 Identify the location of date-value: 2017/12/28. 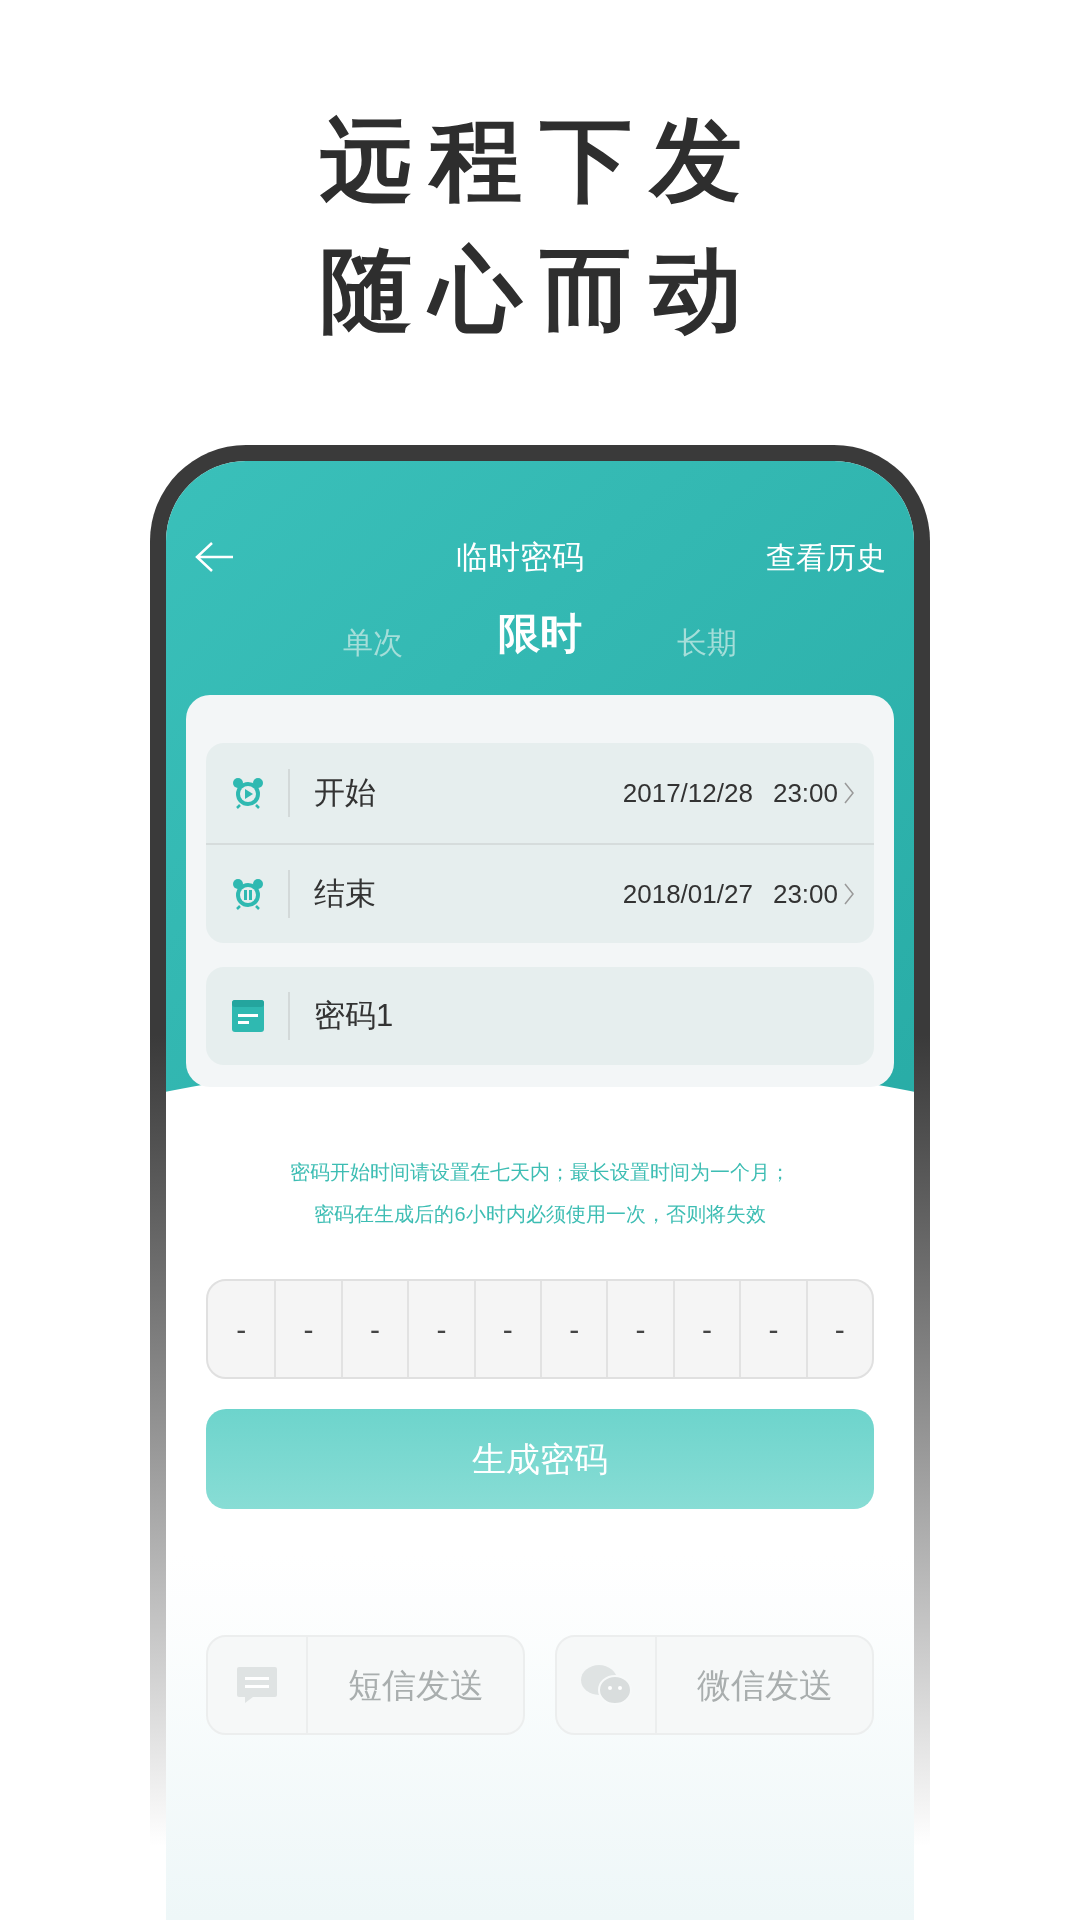
(687, 793).